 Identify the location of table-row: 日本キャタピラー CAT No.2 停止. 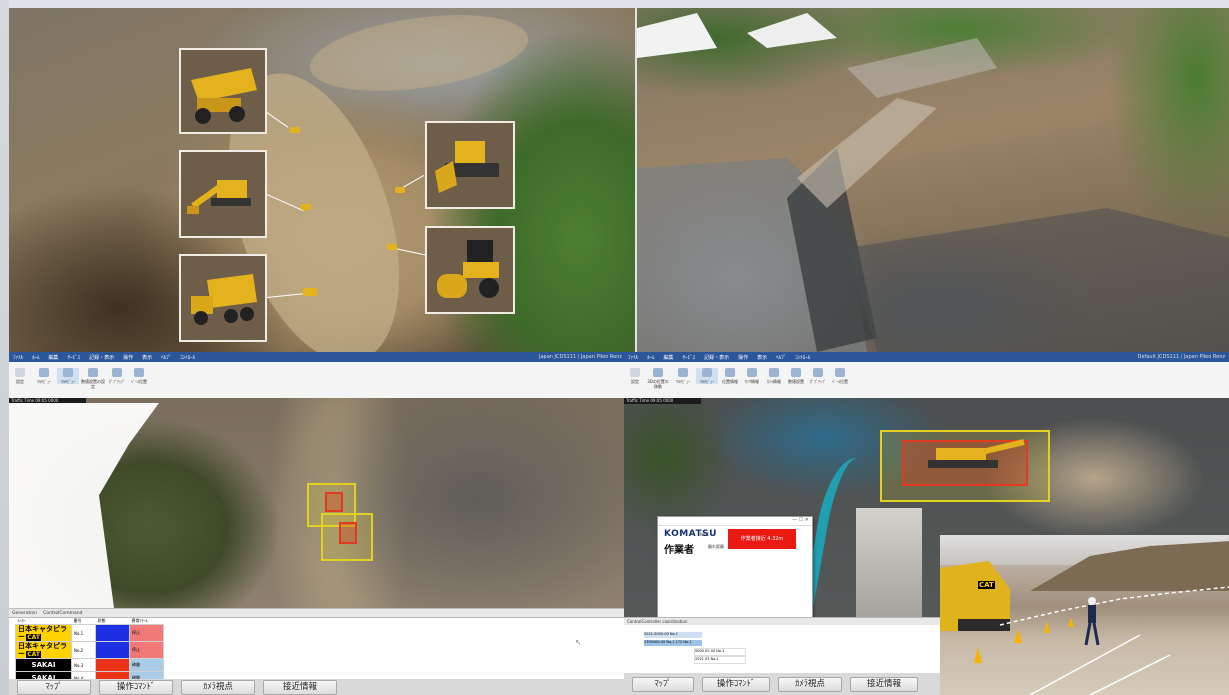
(89, 650).